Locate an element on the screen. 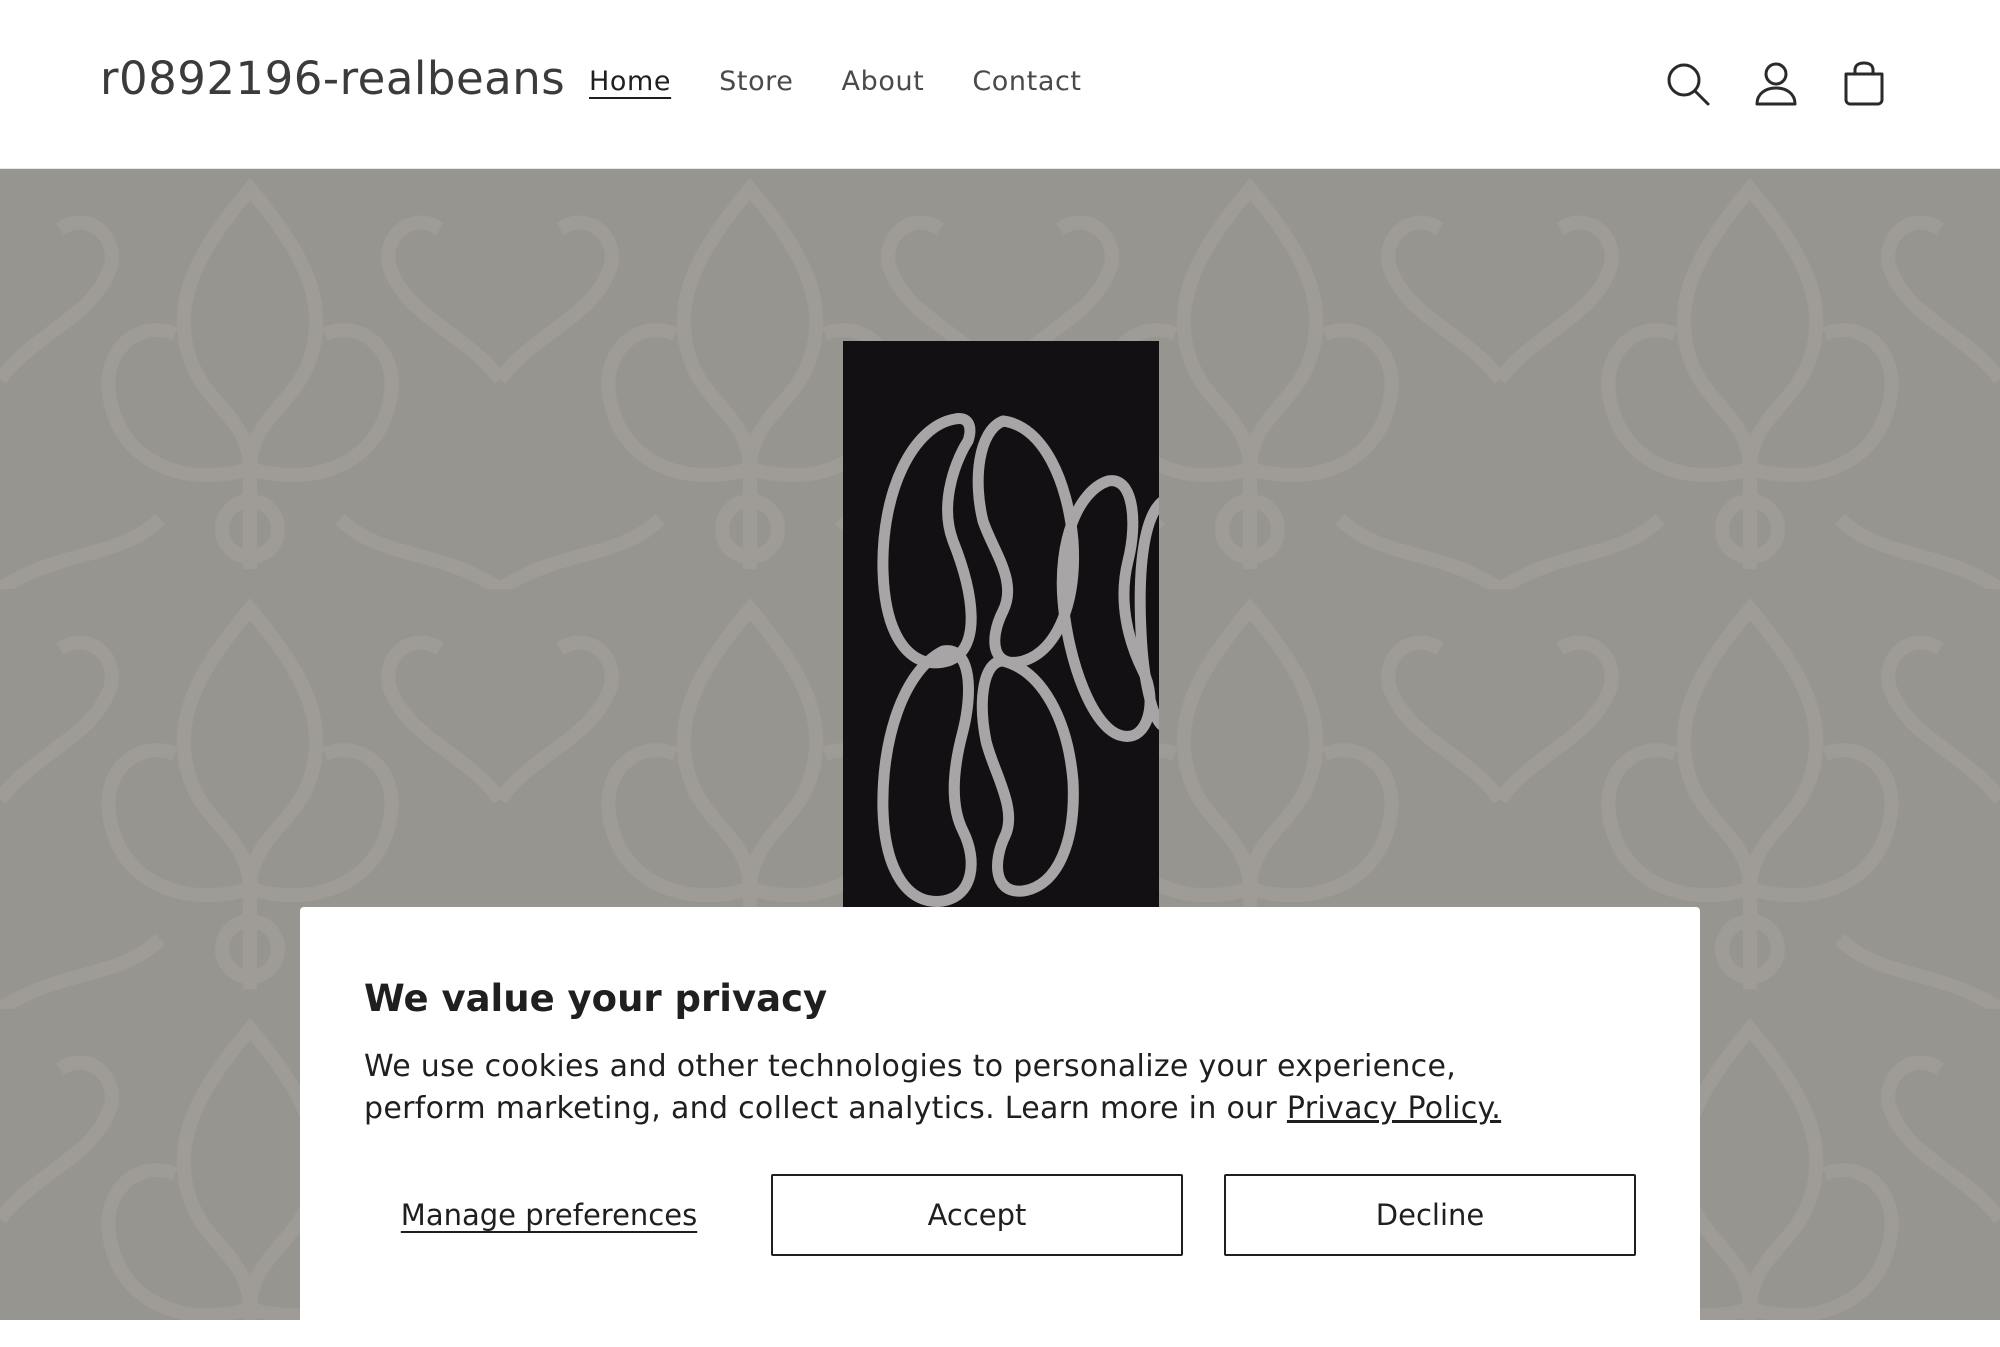 Image resolution: width=2000 pixels, height=1347 pixels. banner-actions: Manage preferences Accept Decline is located at coordinates (1000, 1215).